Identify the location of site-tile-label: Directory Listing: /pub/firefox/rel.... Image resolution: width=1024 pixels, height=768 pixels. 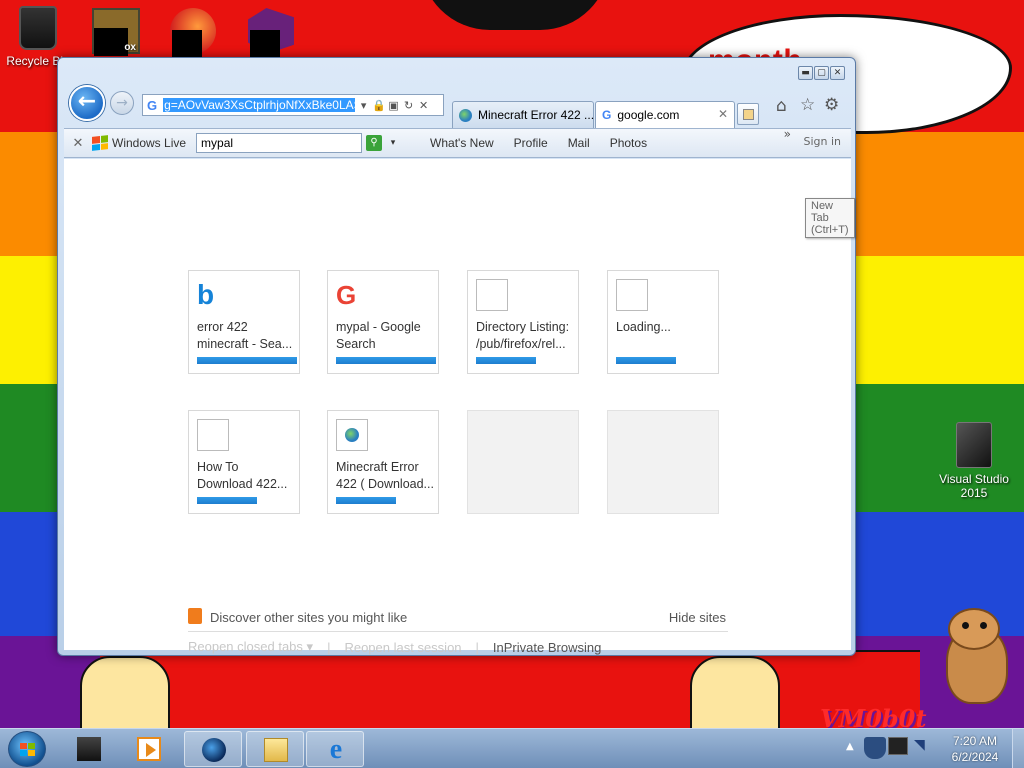
(523, 335).